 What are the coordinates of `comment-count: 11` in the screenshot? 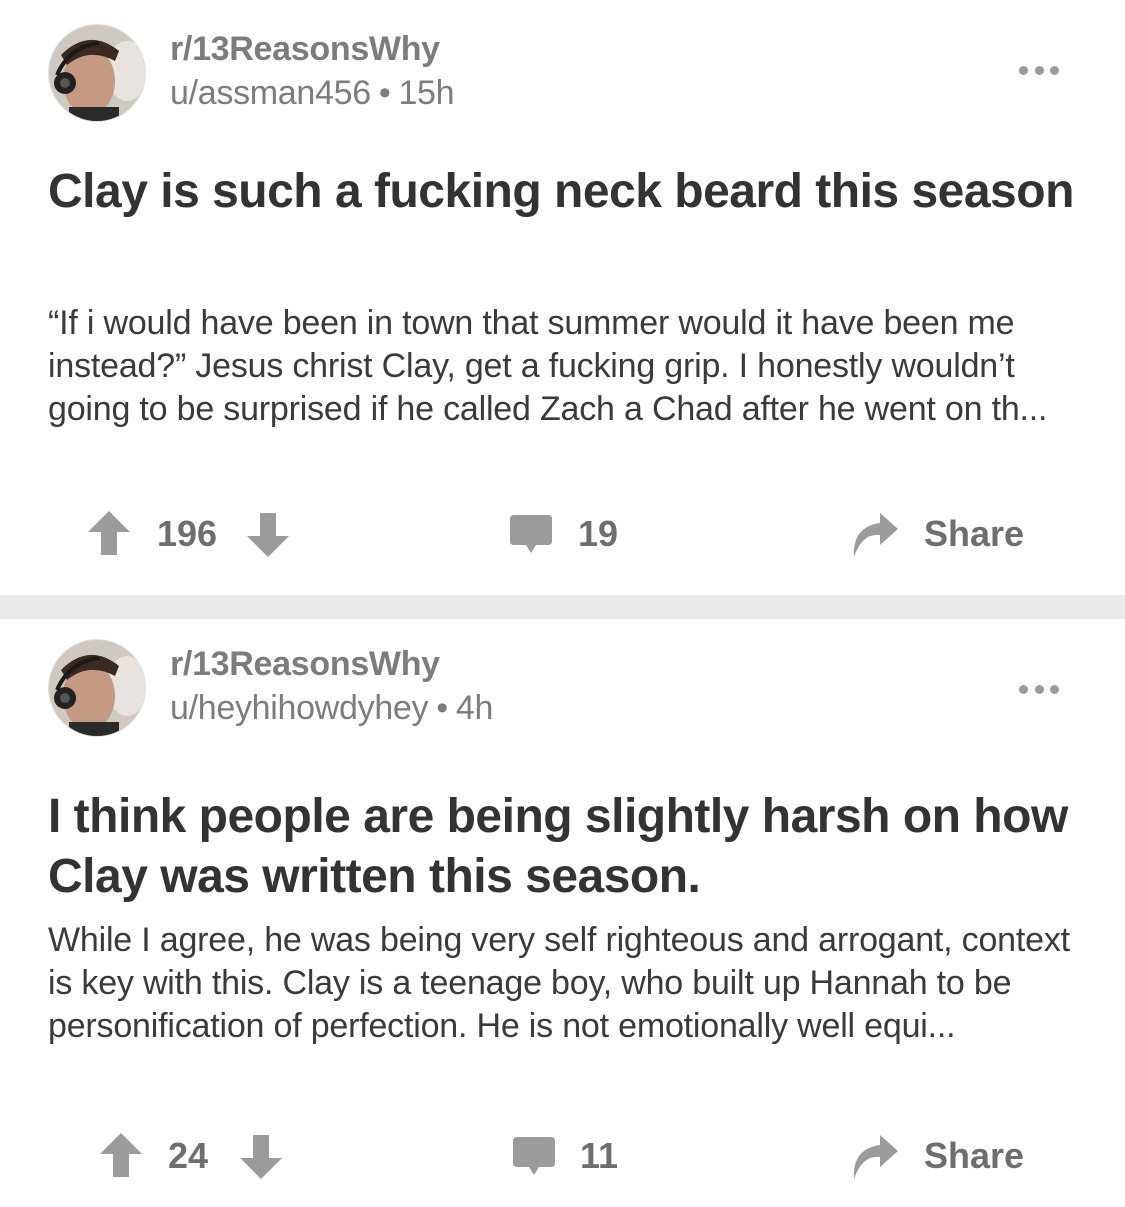 It's located at (599, 1156).